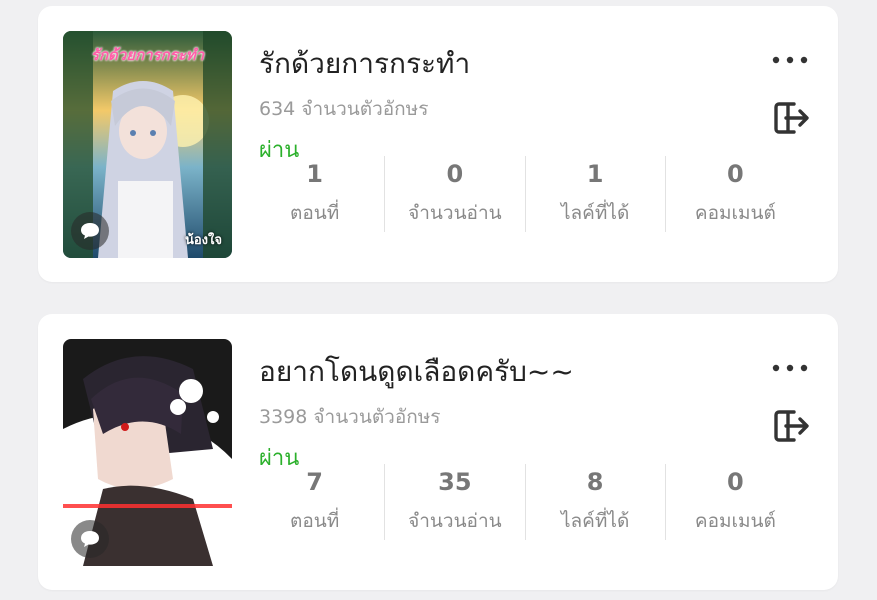 This screenshot has width=877, height=600. What do you see at coordinates (147, 55) in the screenshot?
I see `cover-title-text: รักด้วยการกระทำ` at bounding box center [147, 55].